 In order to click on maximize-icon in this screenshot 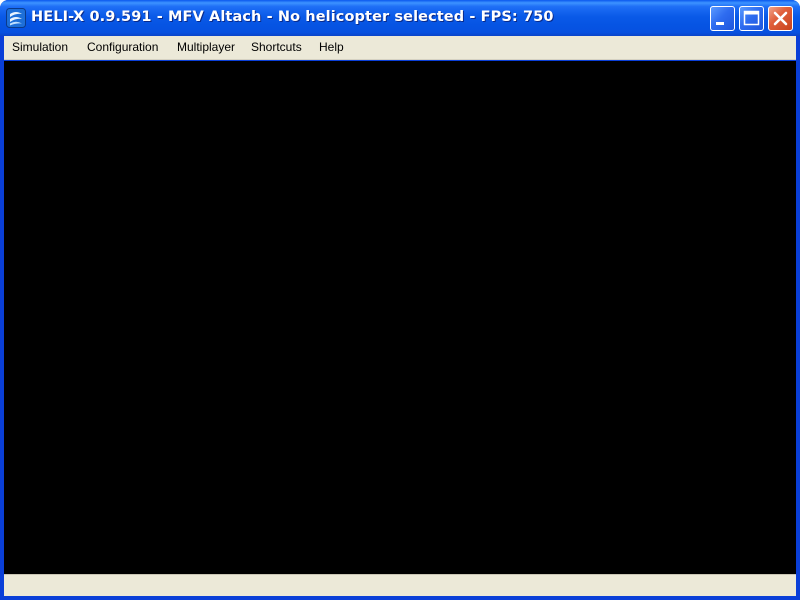, I will do `click(751, 18)`.